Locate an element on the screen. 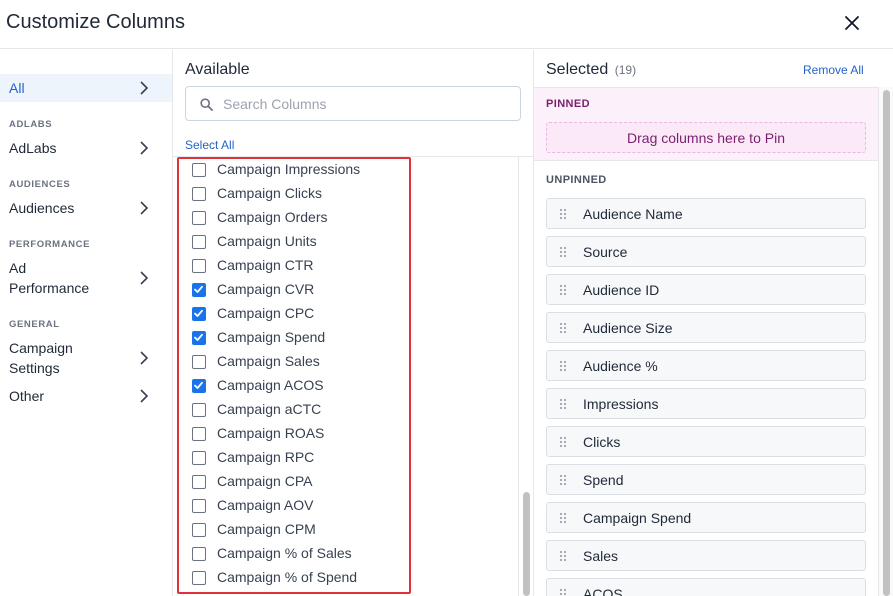  selected-column-label: Audience % is located at coordinates (620, 366).